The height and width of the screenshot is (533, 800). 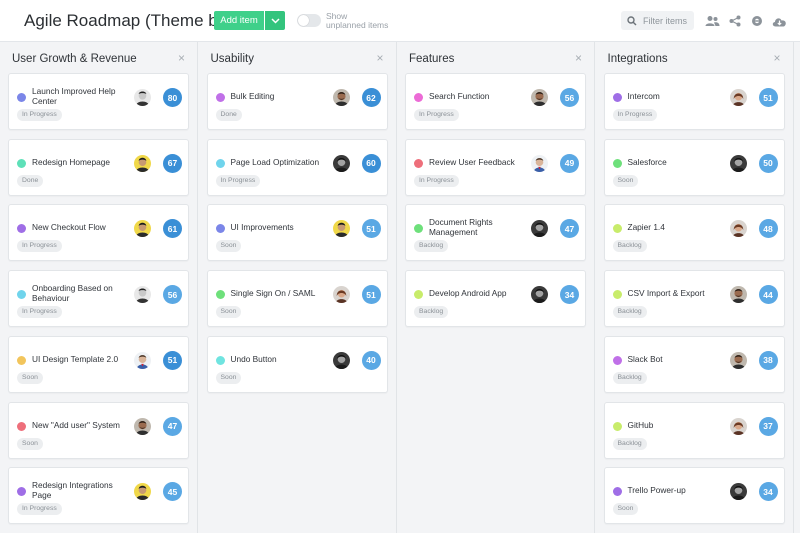 I want to click on roadmap-card: Launch Improved Help Center In Progress 80, so click(x=98, y=101).